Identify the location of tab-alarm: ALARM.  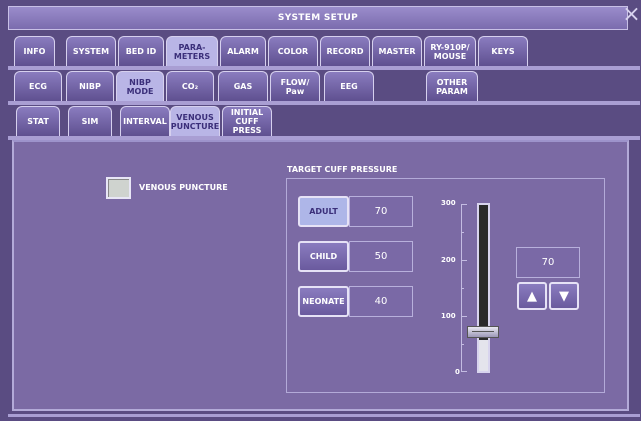
(243, 51).